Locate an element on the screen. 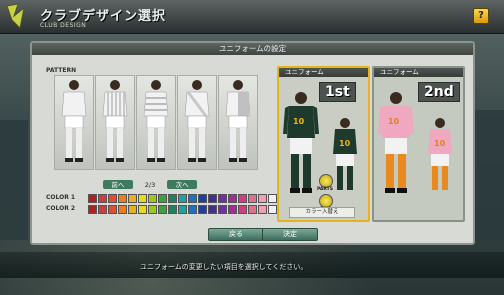  confirm-button: 決定 is located at coordinates (290, 234).